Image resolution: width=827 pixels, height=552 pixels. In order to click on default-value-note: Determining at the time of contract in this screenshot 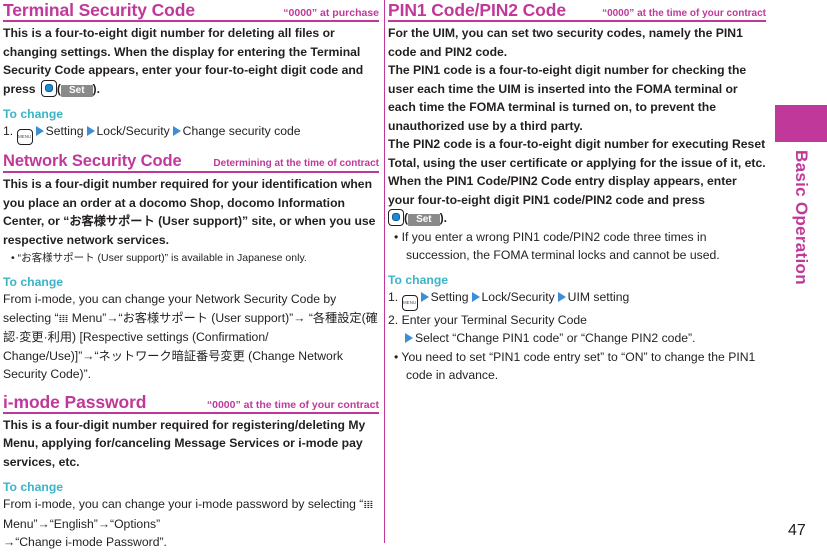, I will do `click(296, 163)`.